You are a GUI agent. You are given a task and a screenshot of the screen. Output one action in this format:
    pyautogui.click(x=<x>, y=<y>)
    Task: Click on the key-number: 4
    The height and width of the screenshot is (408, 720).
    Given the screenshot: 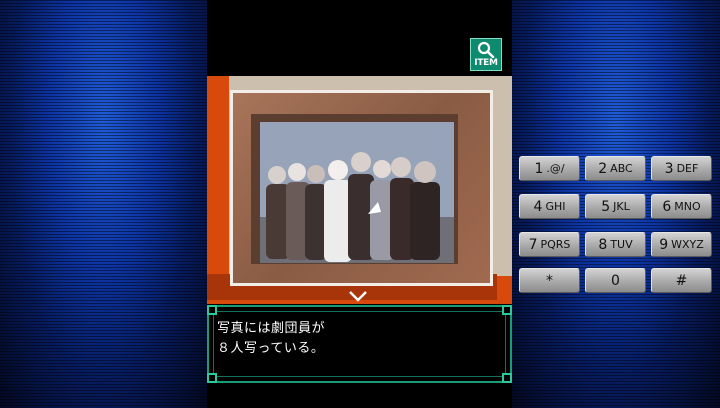 What is the action you would take?
    pyautogui.click(x=538, y=206)
    